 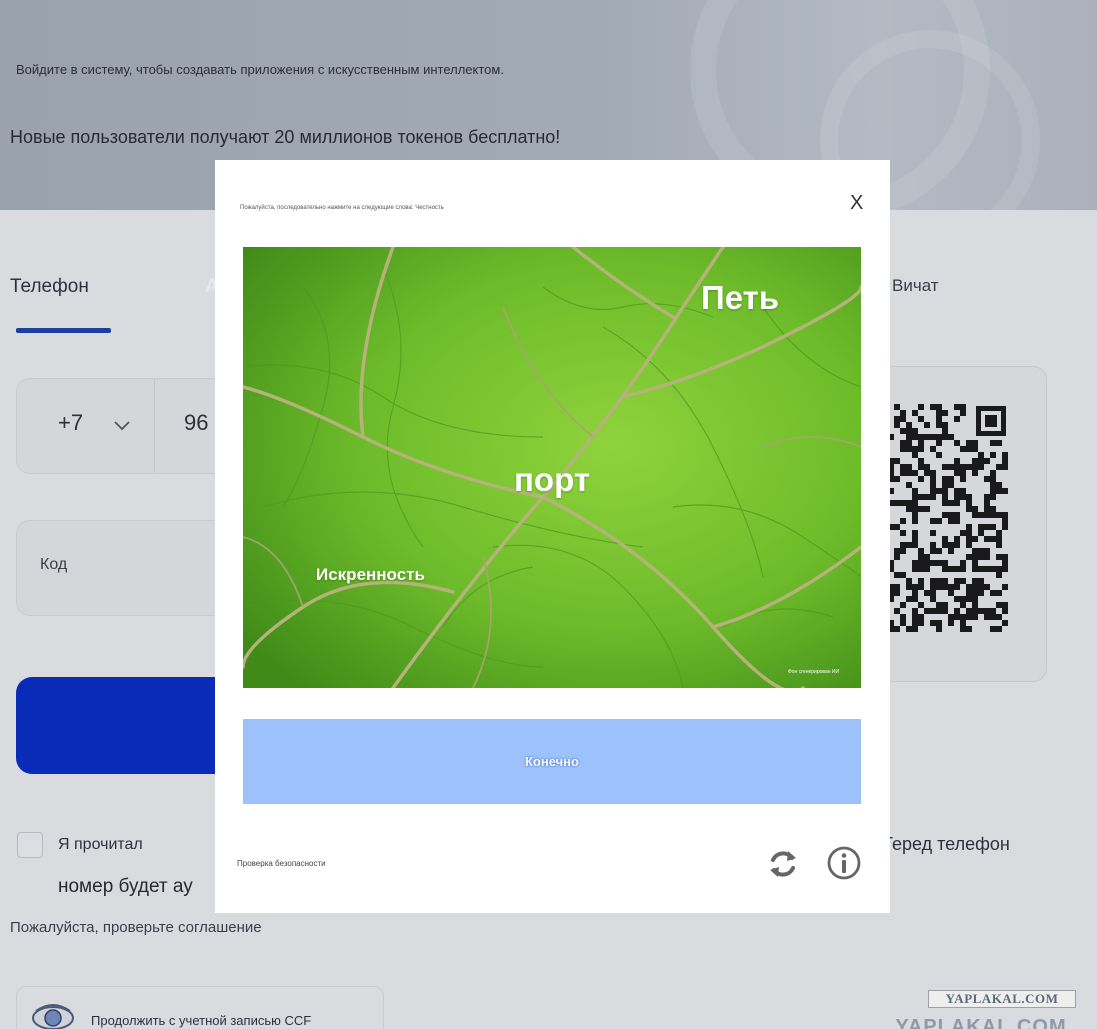 I want to click on refresh-icon, so click(x=783, y=864).